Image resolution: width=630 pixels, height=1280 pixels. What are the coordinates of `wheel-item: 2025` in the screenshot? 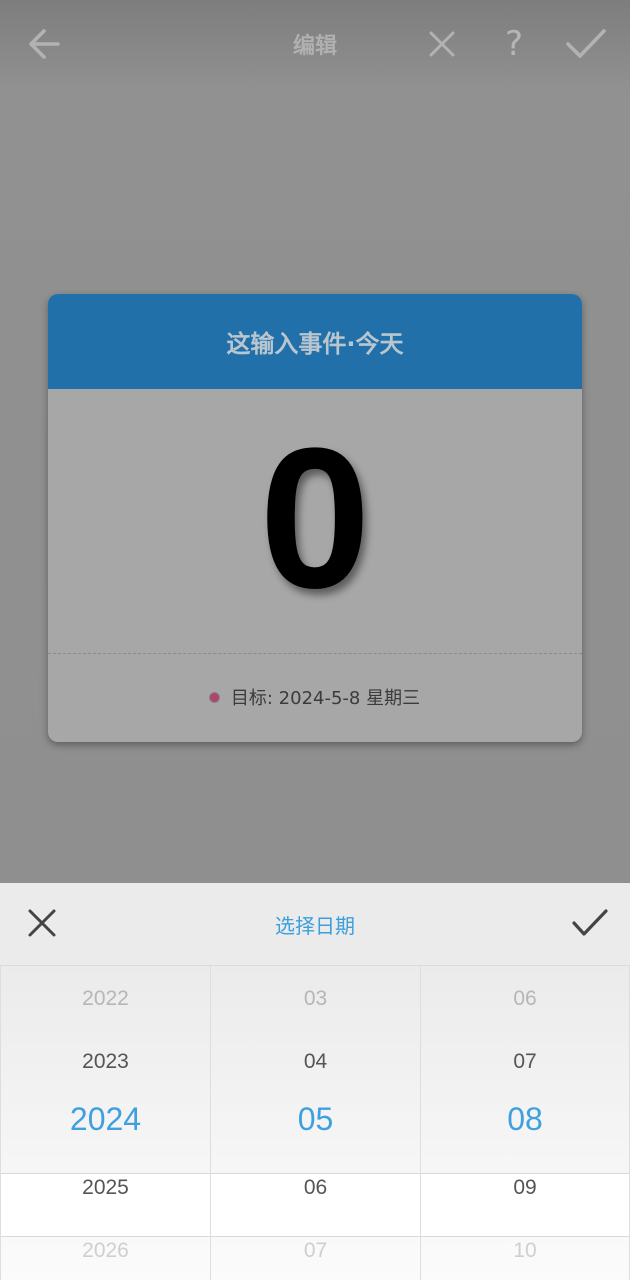 It's located at (105, 1188).